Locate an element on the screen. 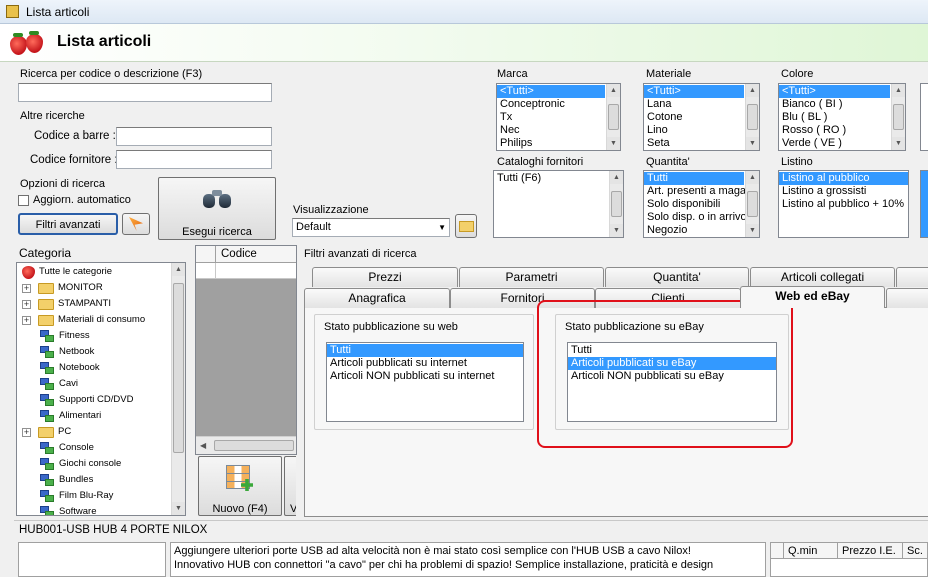 The image size is (928, 577). supplier-code-input is located at coordinates (194, 159).